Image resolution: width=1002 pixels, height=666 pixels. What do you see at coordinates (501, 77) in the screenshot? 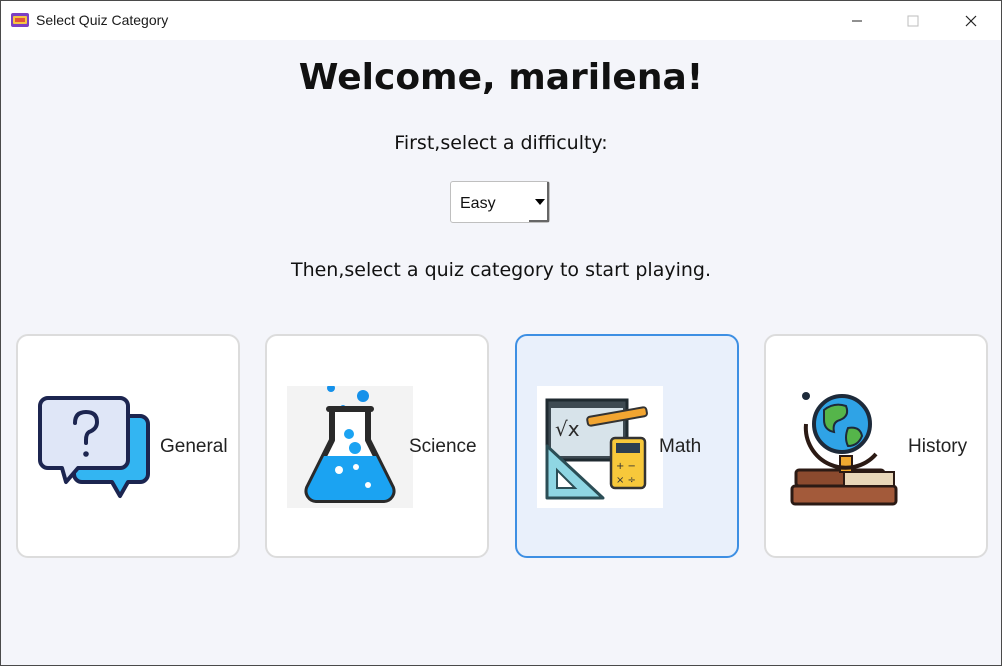
I see `welcome-heading: Welcome, marilena!` at bounding box center [501, 77].